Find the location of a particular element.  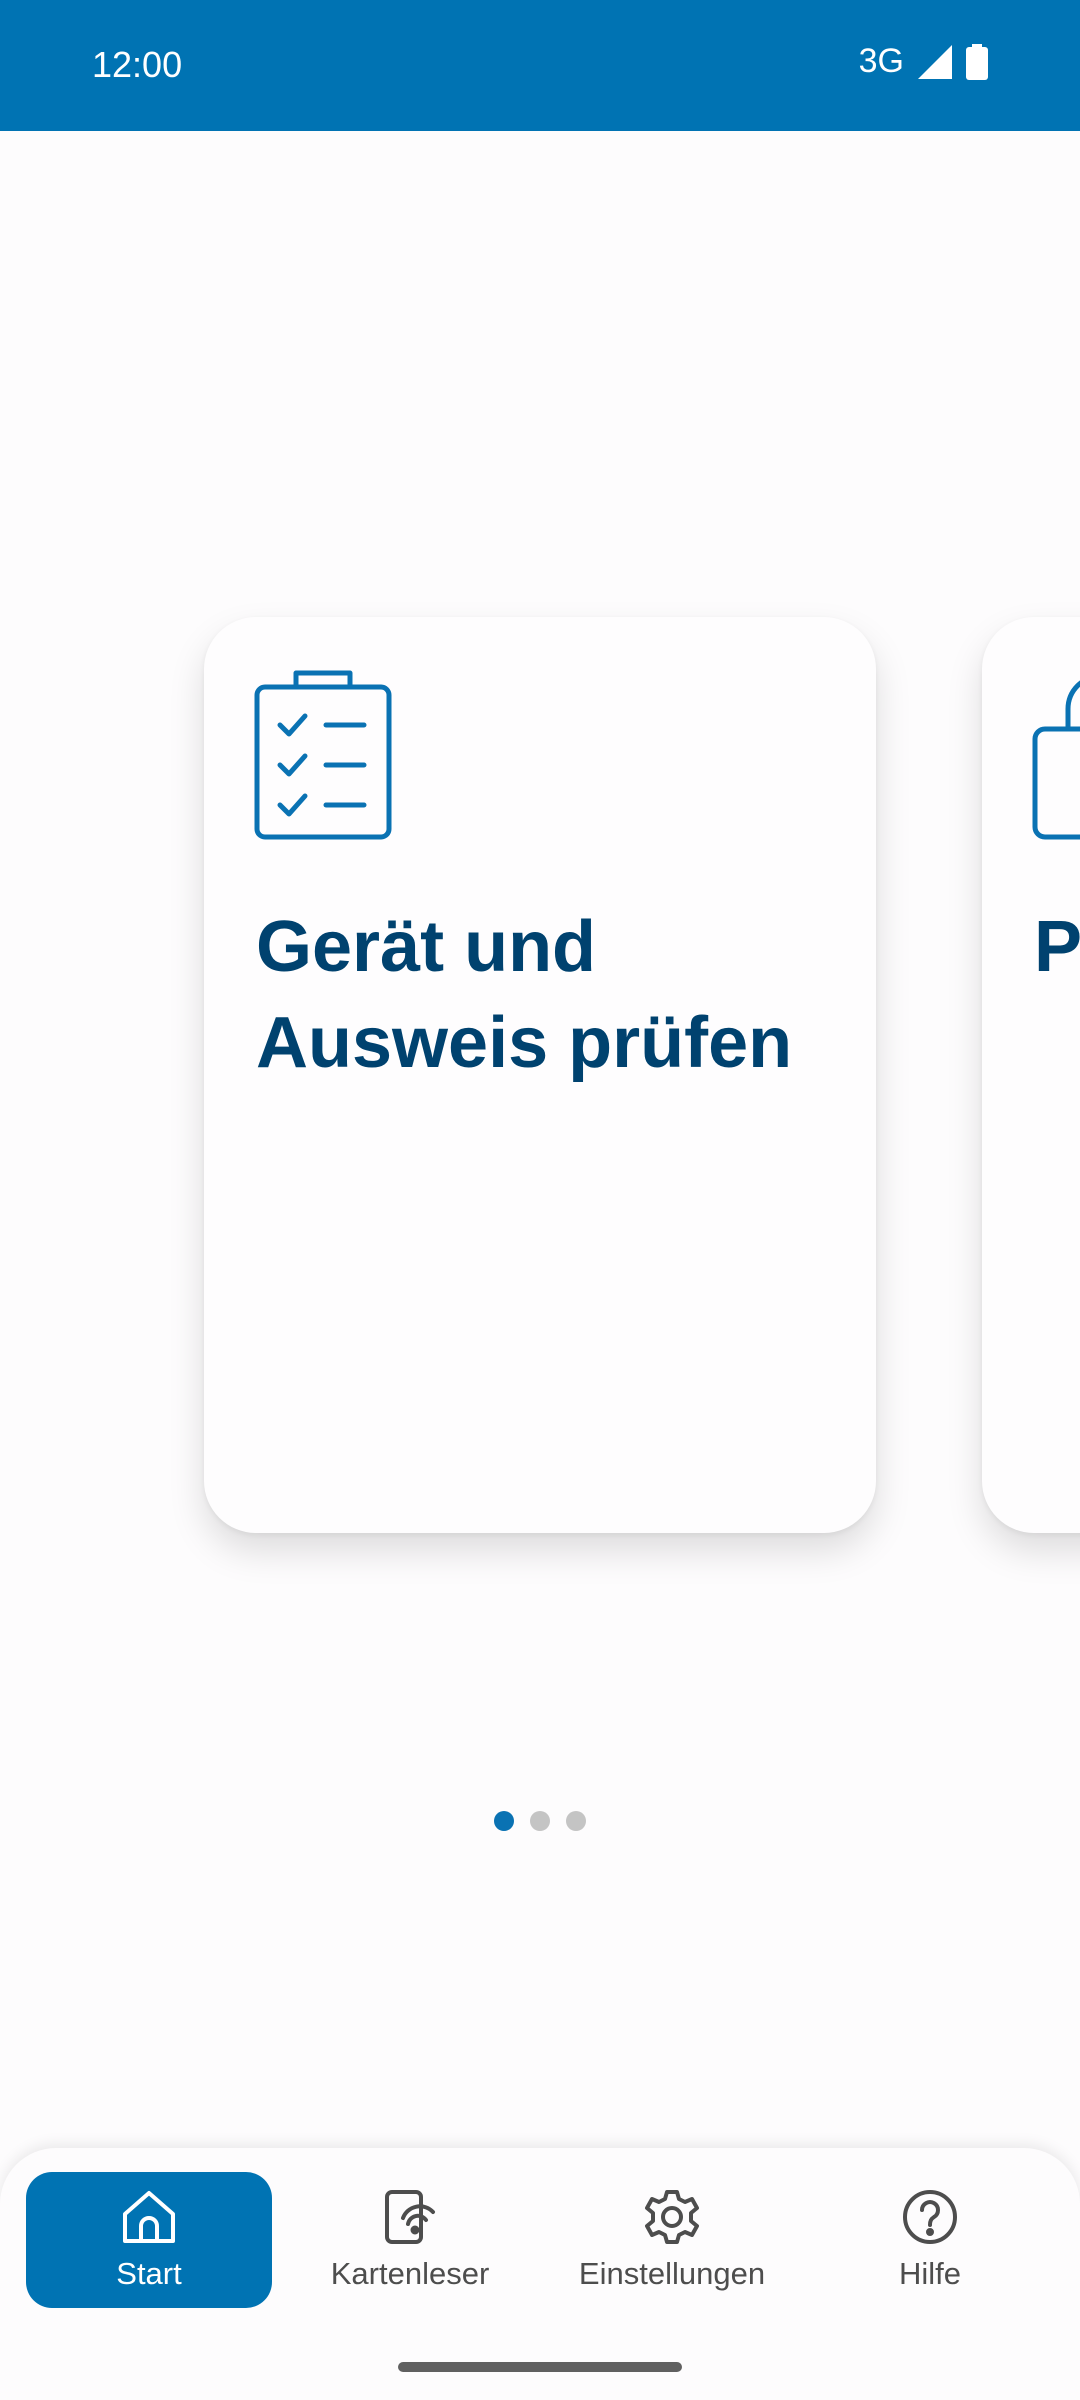

status-bar: 12:00 3G is located at coordinates (540, 65).